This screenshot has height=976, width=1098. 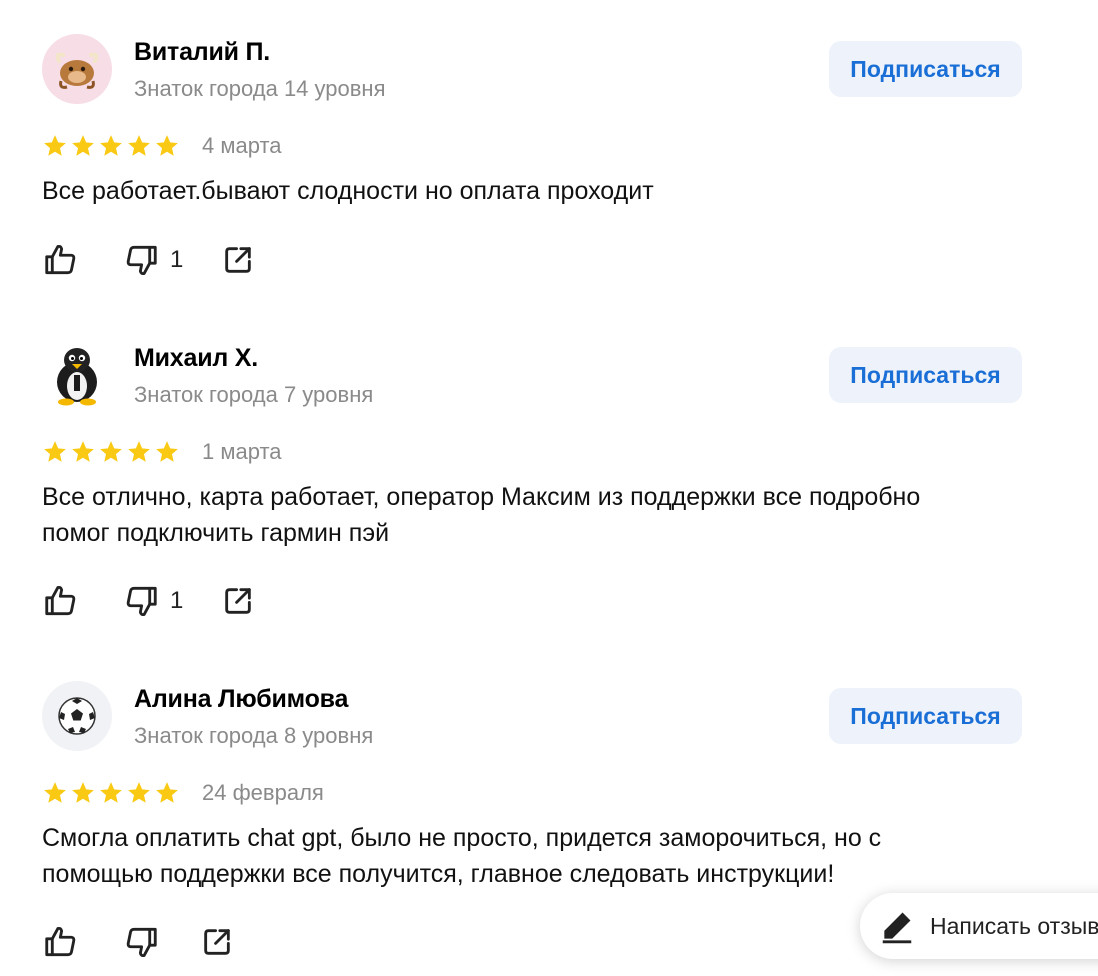 What do you see at coordinates (897, 928) in the screenshot?
I see `pencil-icon` at bounding box center [897, 928].